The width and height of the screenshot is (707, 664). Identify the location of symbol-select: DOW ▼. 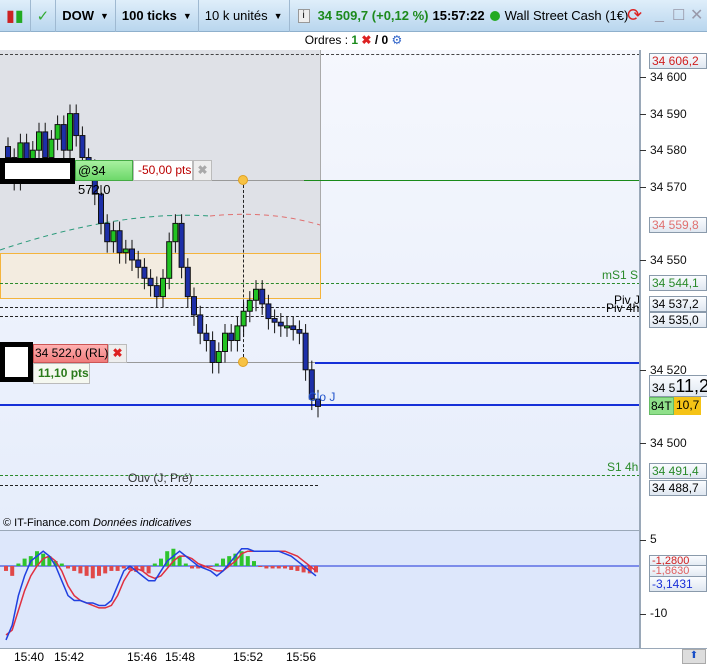
(86, 16).